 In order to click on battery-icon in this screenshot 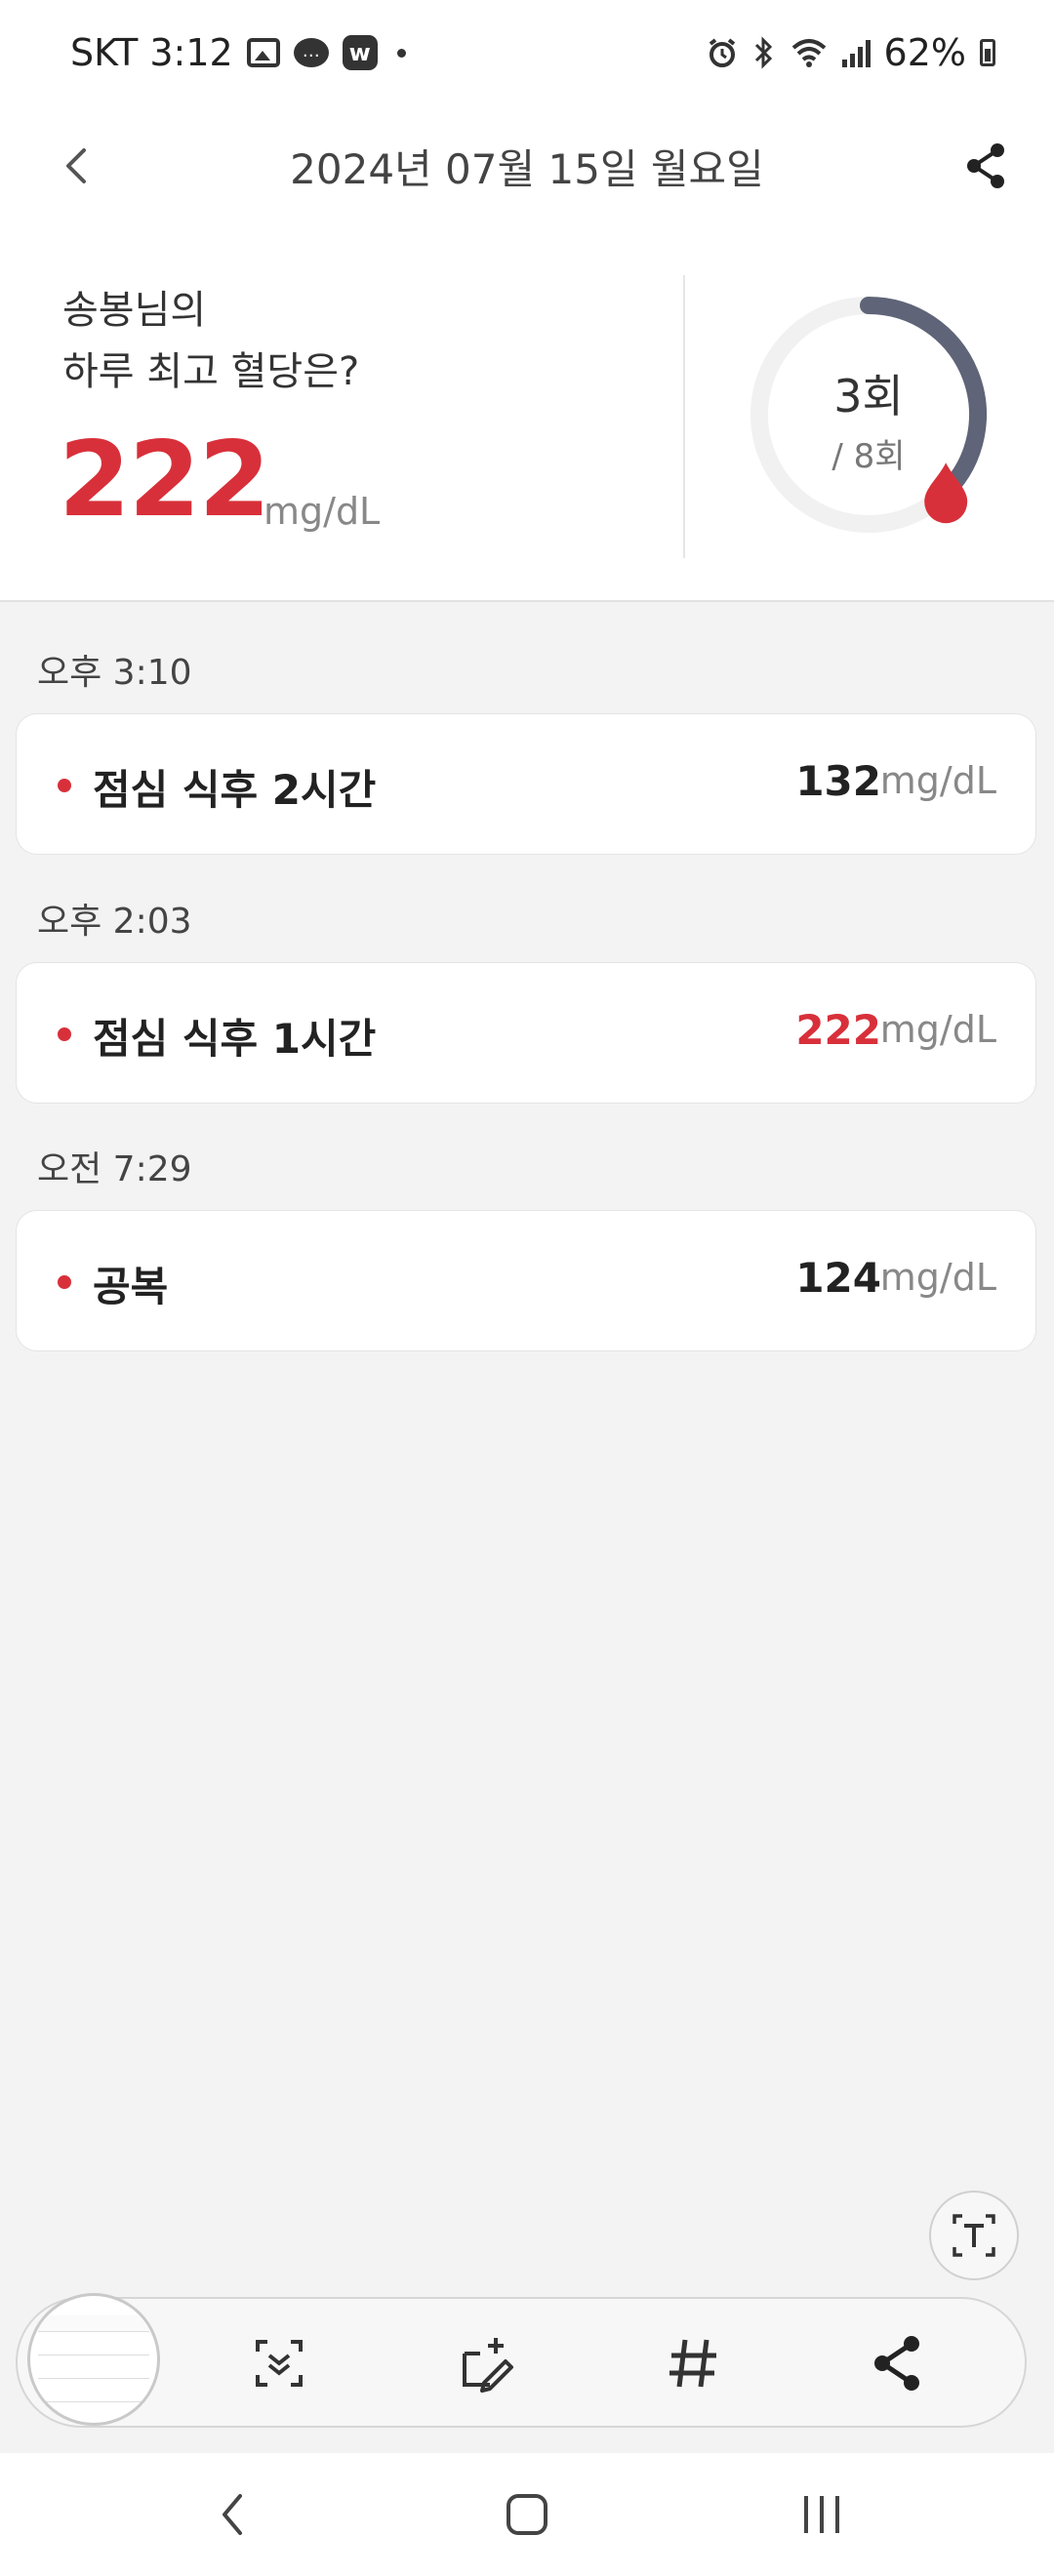, I will do `click(988, 52)`.